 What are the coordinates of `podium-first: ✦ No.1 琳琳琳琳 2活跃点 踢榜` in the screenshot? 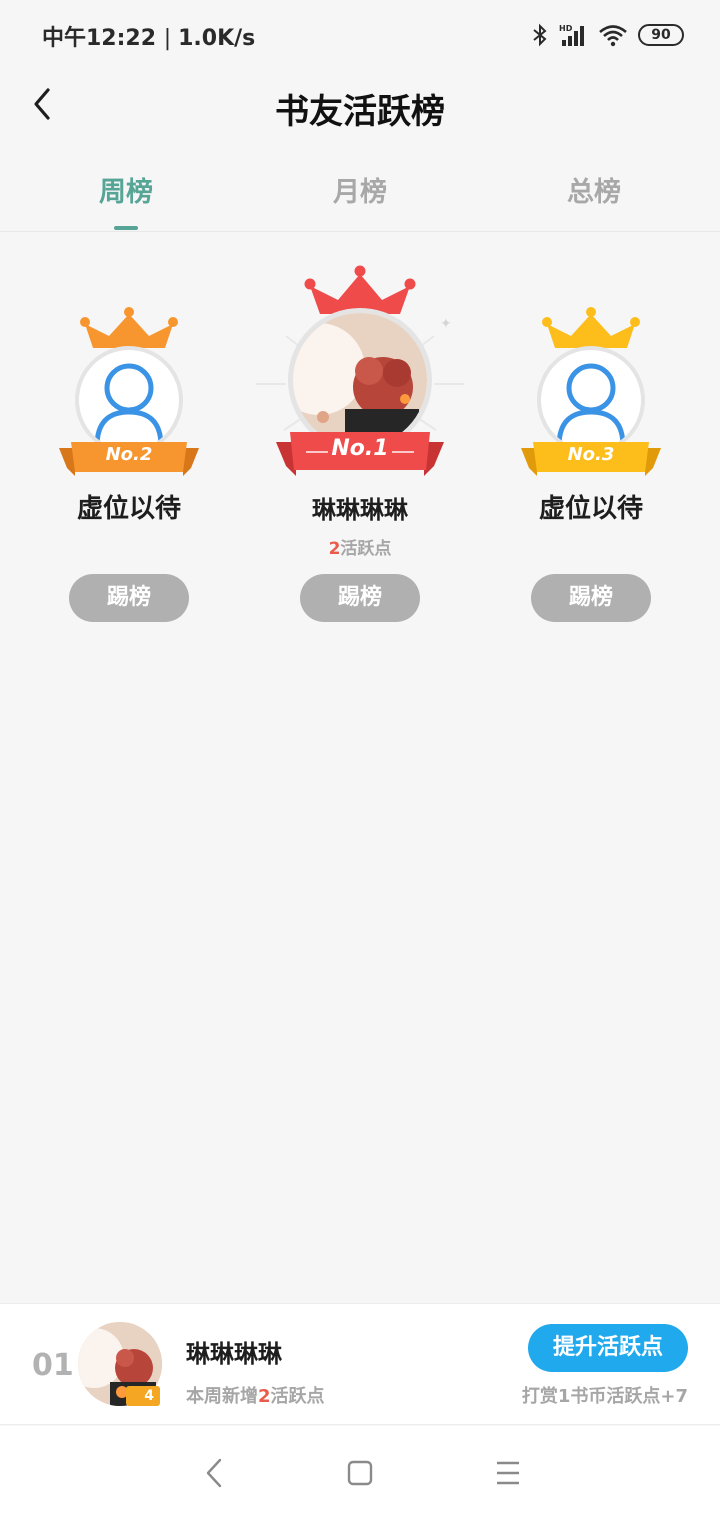 It's located at (360, 440).